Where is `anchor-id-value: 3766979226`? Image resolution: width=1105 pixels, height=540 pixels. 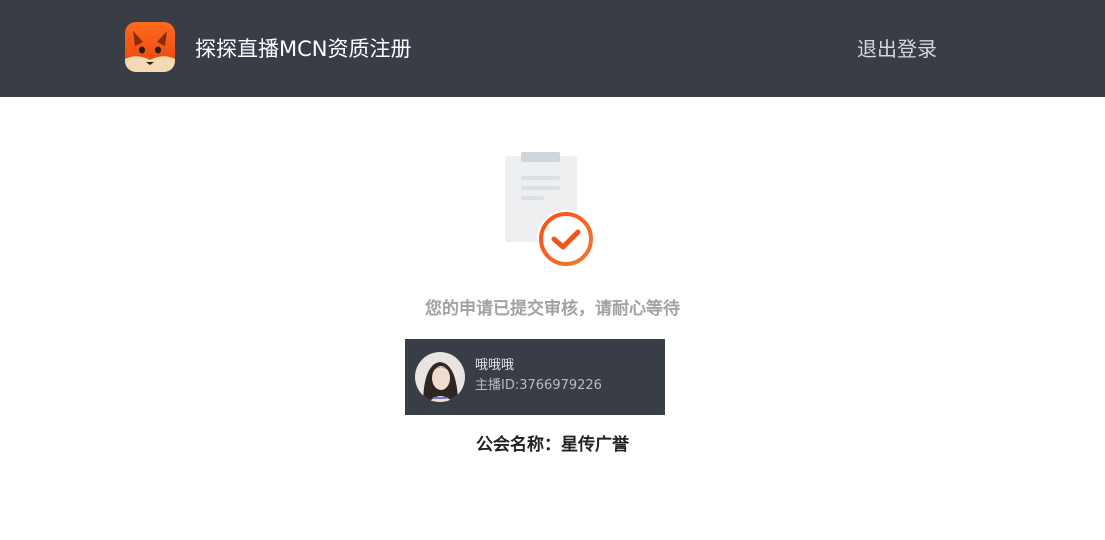
anchor-id-value: 3766979226 is located at coordinates (560, 385).